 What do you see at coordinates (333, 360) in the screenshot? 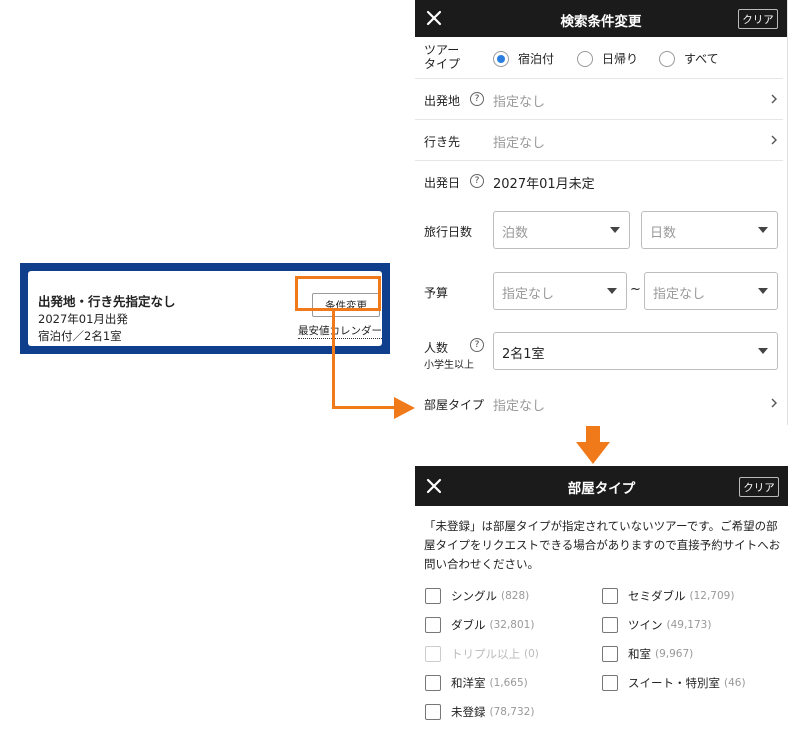
I see `arrow-line-vertical` at bounding box center [333, 360].